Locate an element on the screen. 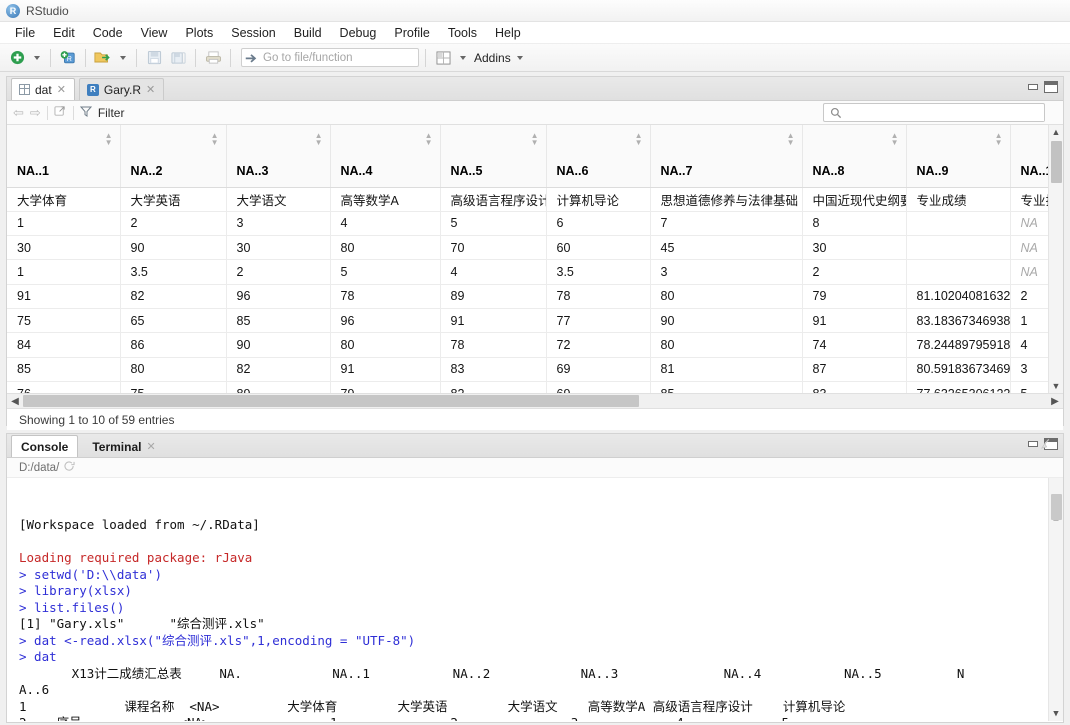 This screenshot has height=725, width=1070. vertical-scroll-thumb is located at coordinates (1056, 162).